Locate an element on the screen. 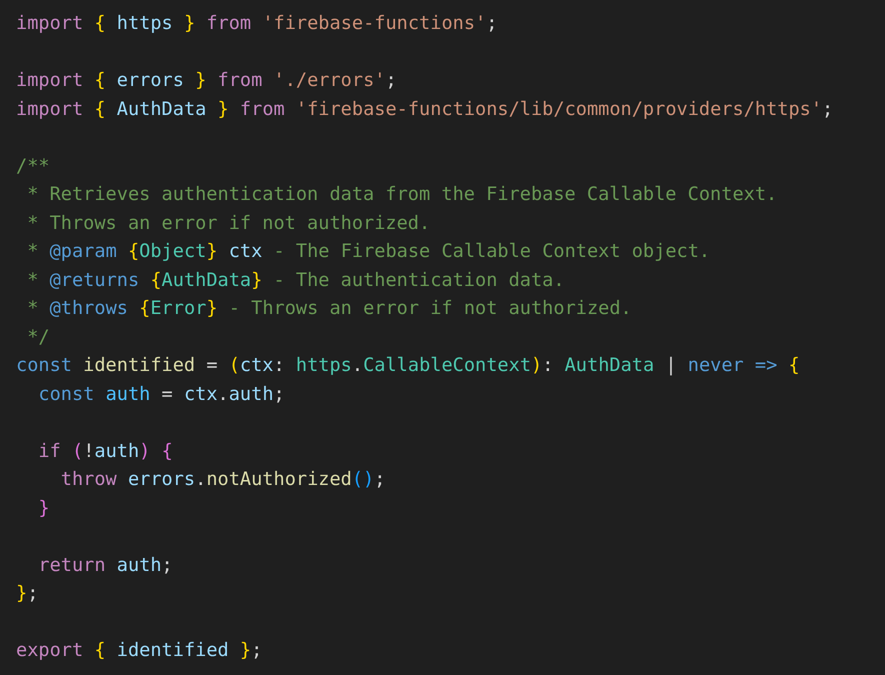  code-line: const identified = (ctx: https.CallableContext): AuthData | never => { is located at coordinates (408, 366).